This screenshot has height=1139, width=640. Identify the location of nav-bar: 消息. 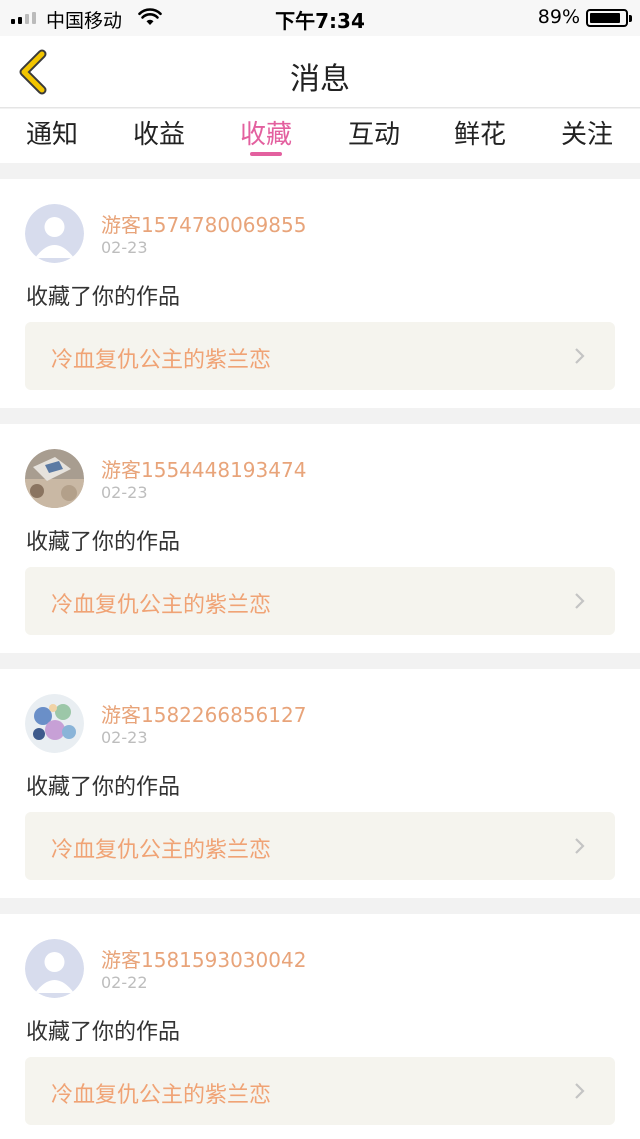
(320, 72).